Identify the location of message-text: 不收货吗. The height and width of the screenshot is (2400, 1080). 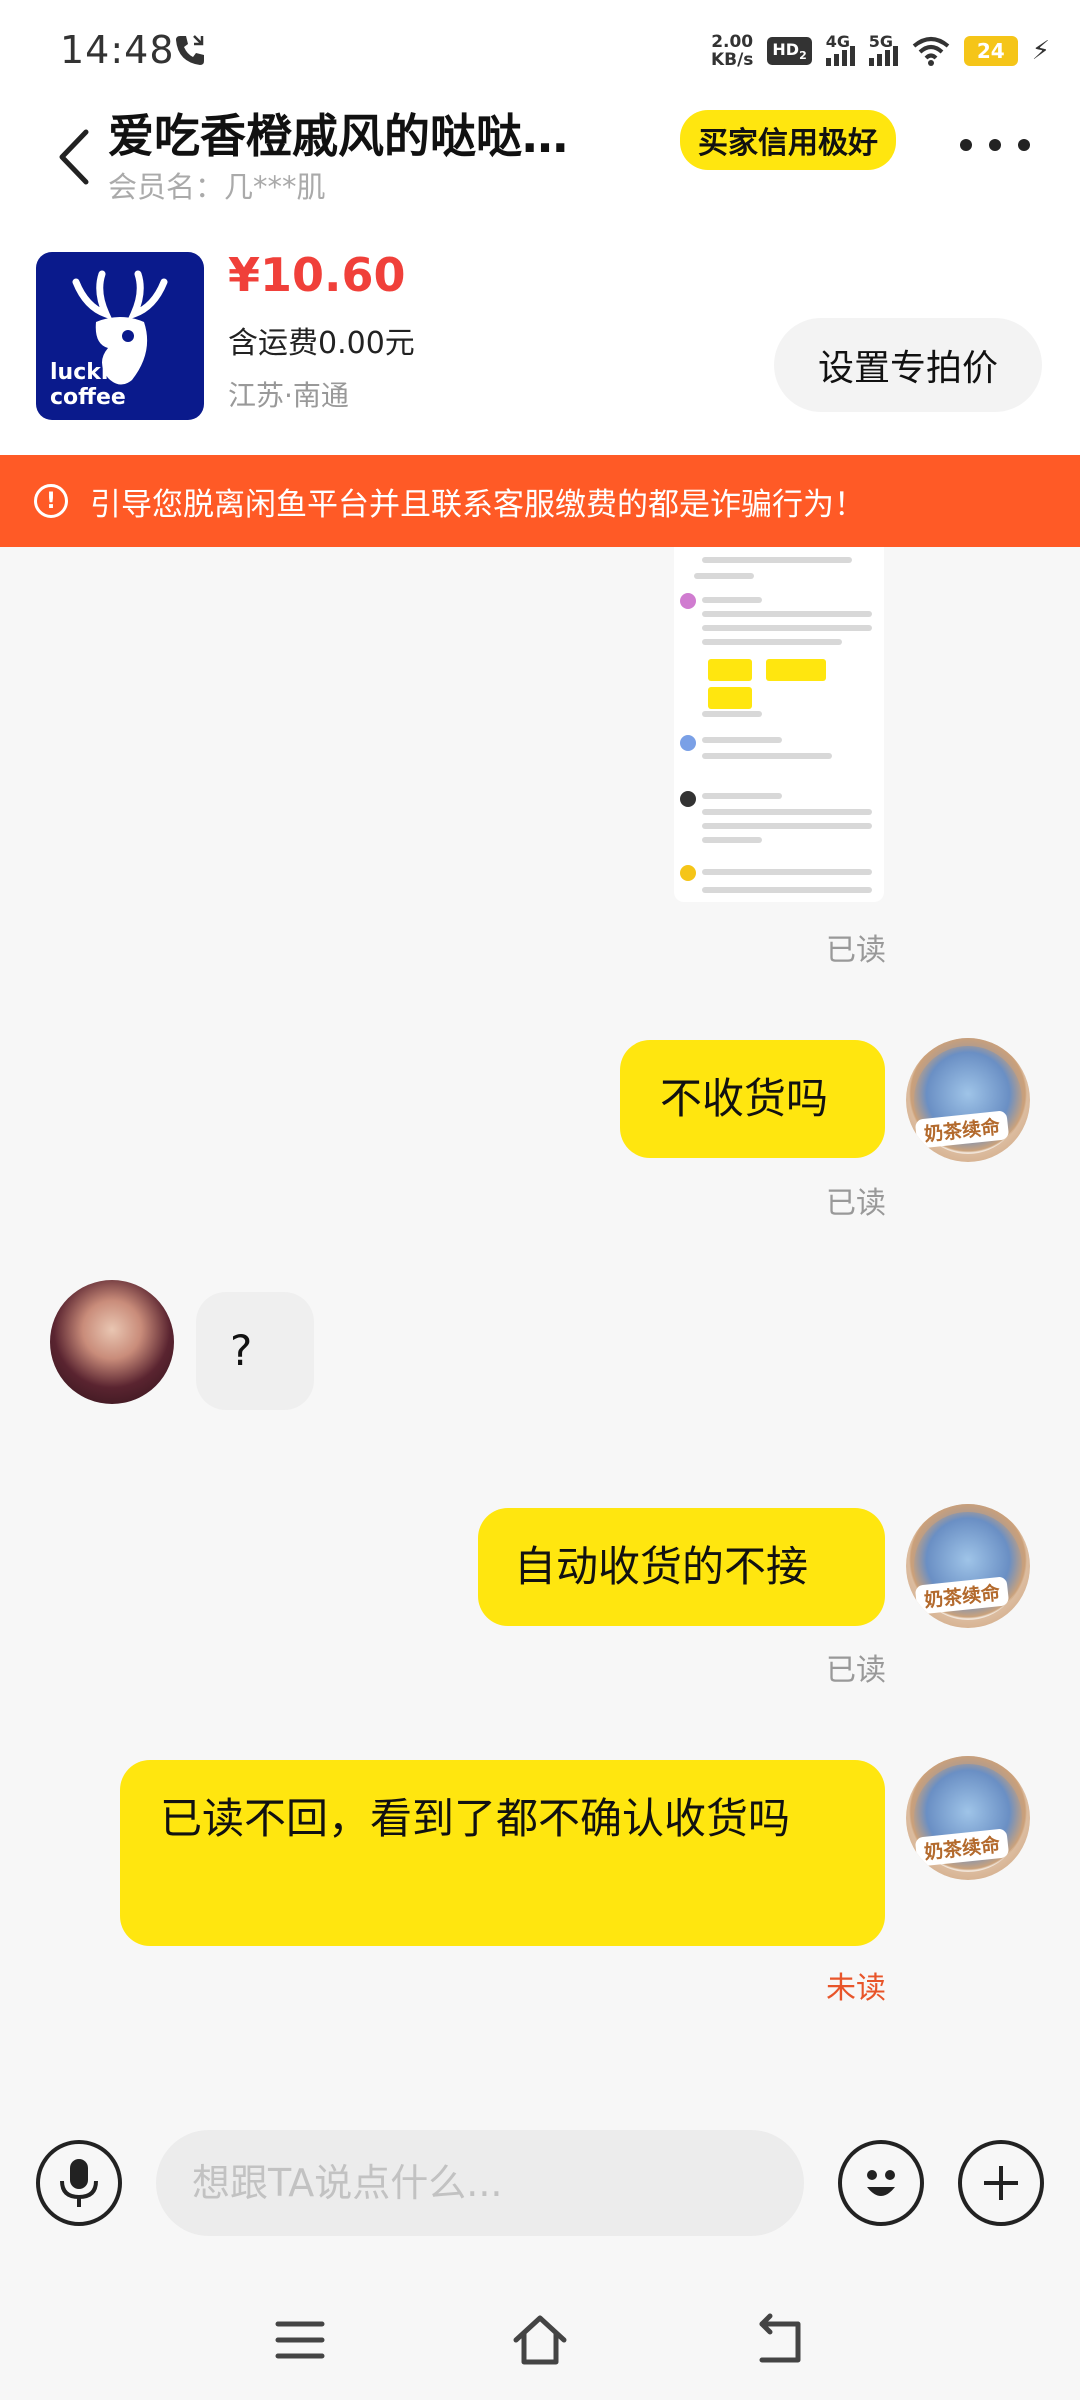
(744, 1098).